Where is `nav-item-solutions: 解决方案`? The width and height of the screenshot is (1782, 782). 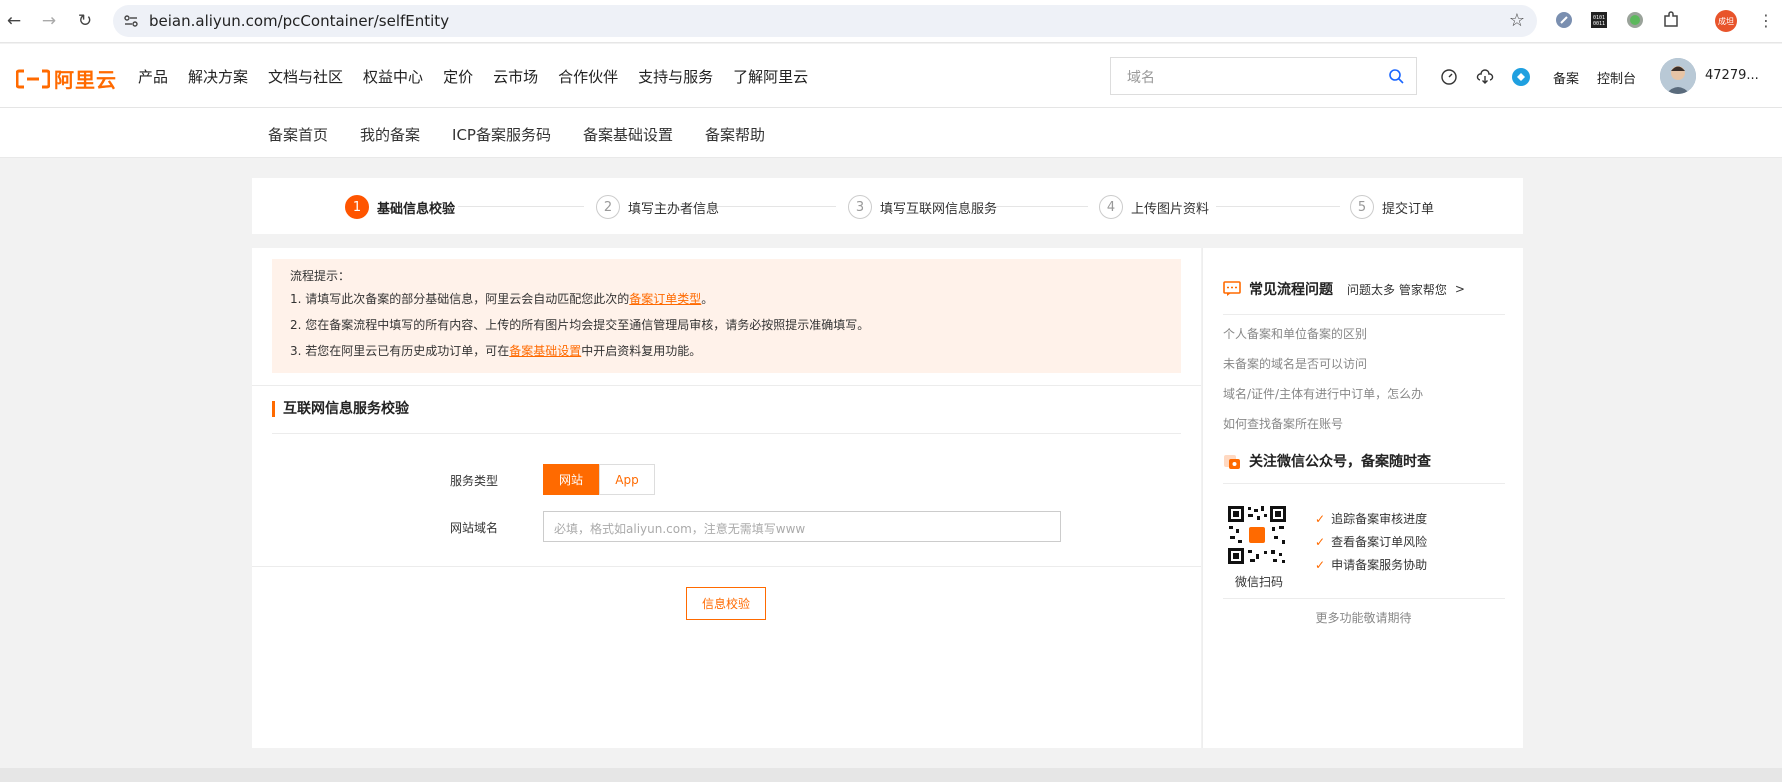 nav-item-solutions: 解决方案 is located at coordinates (218, 76).